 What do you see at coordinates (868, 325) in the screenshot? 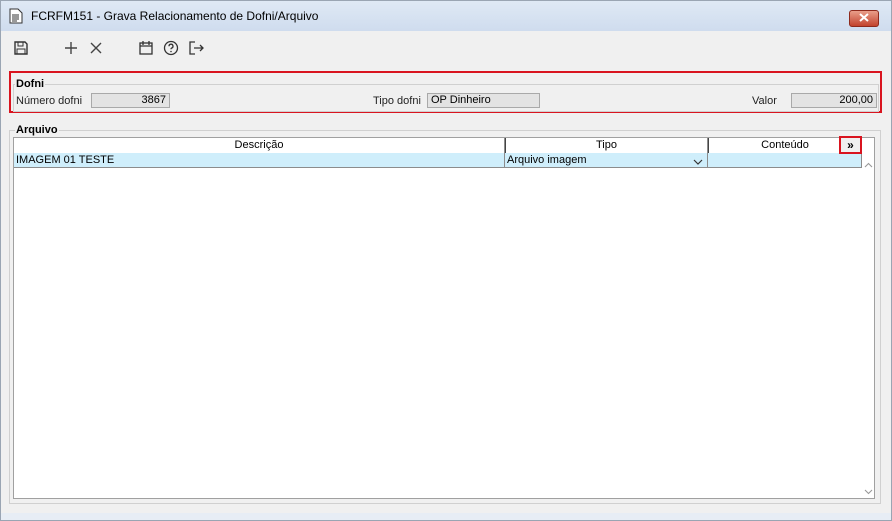
I see `vertical-scrollbar` at bounding box center [868, 325].